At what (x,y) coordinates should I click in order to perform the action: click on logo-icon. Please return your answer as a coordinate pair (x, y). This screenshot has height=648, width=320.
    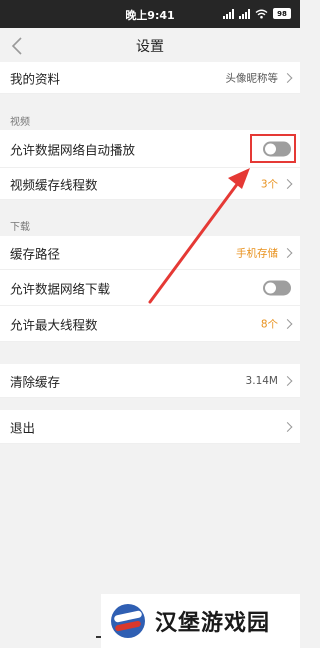
    Looking at the image, I should click on (128, 621).